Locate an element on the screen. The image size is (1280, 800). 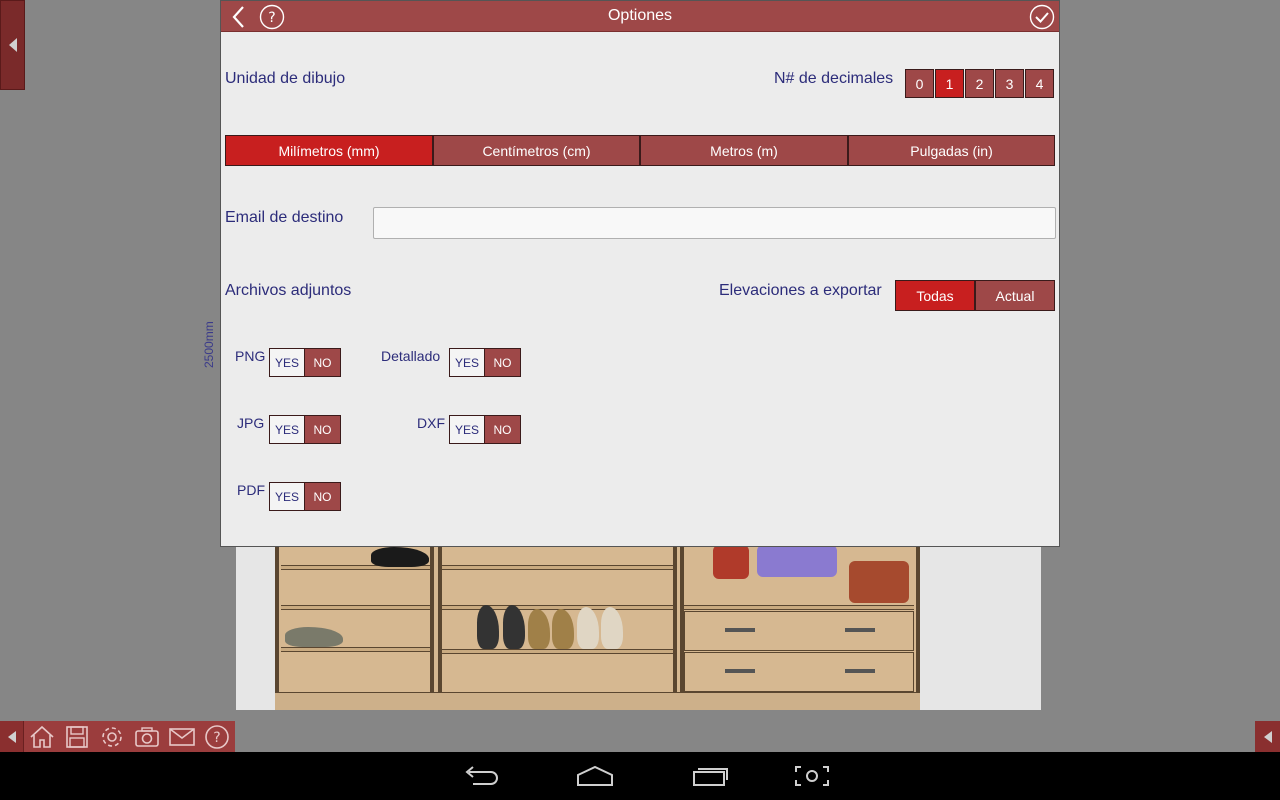
settings-button is located at coordinates (111, 736).